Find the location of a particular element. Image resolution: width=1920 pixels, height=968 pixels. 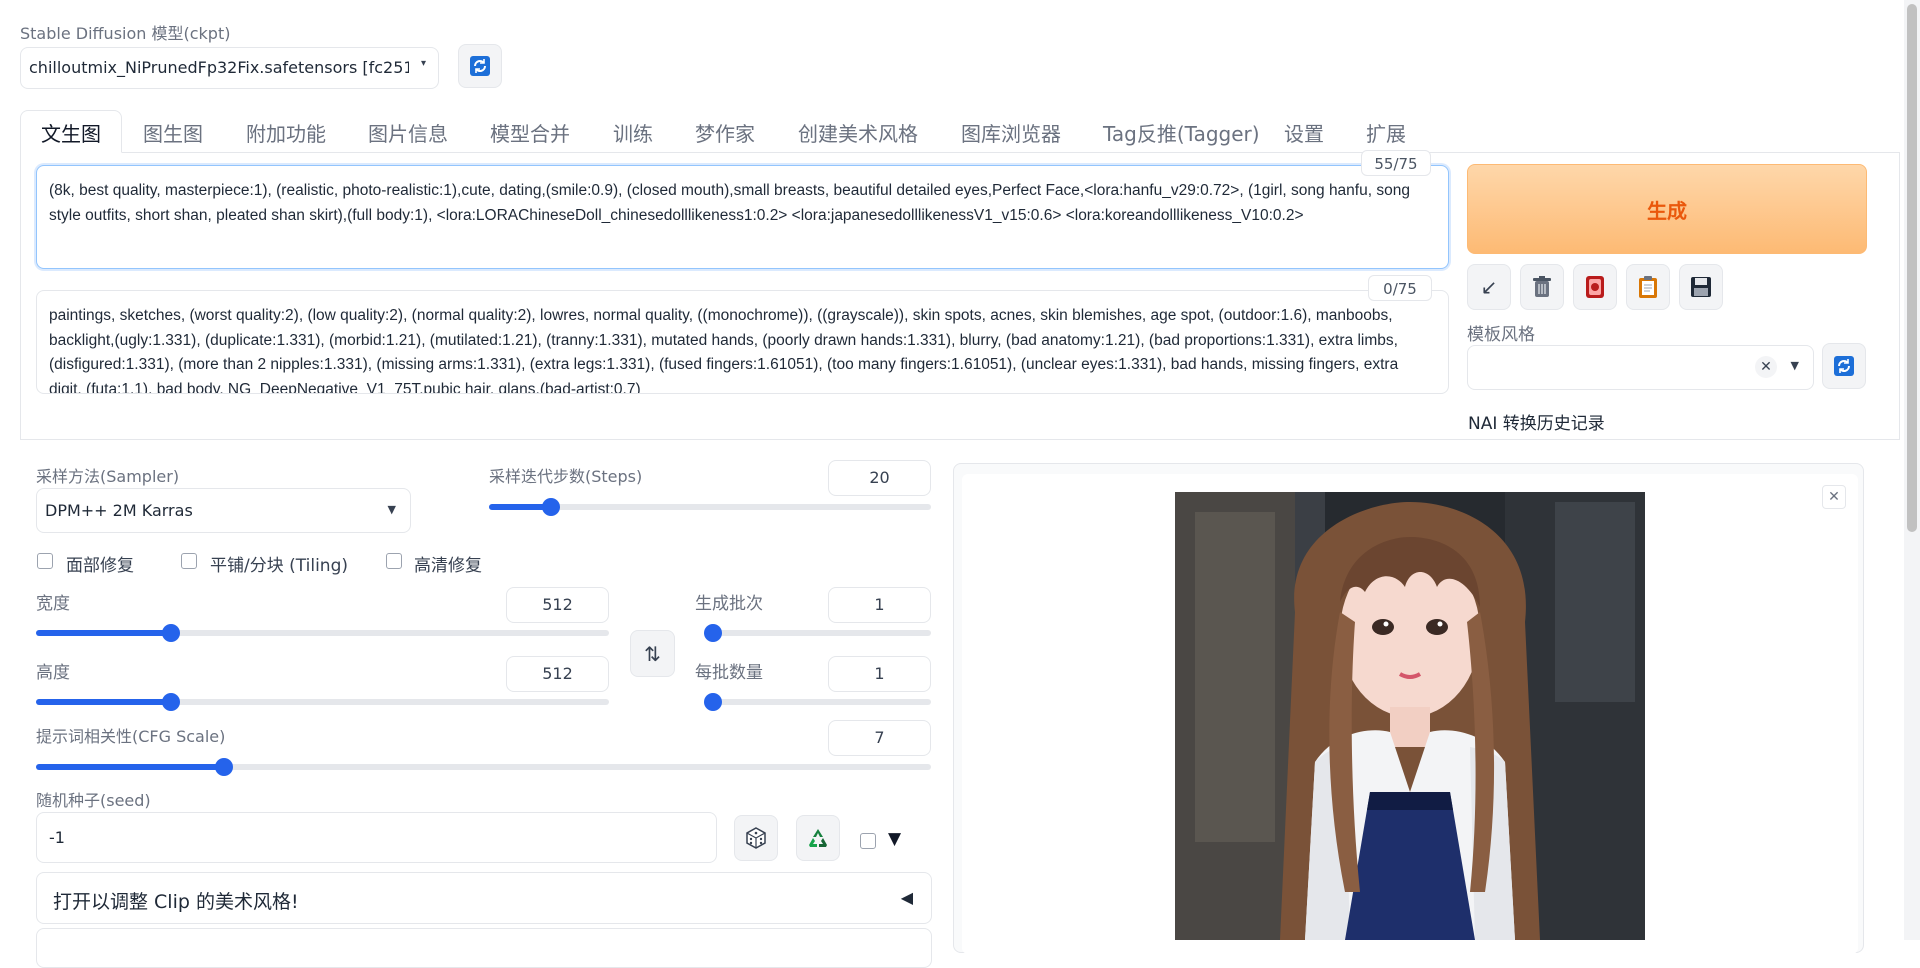

reuse-seed-button is located at coordinates (818, 838).